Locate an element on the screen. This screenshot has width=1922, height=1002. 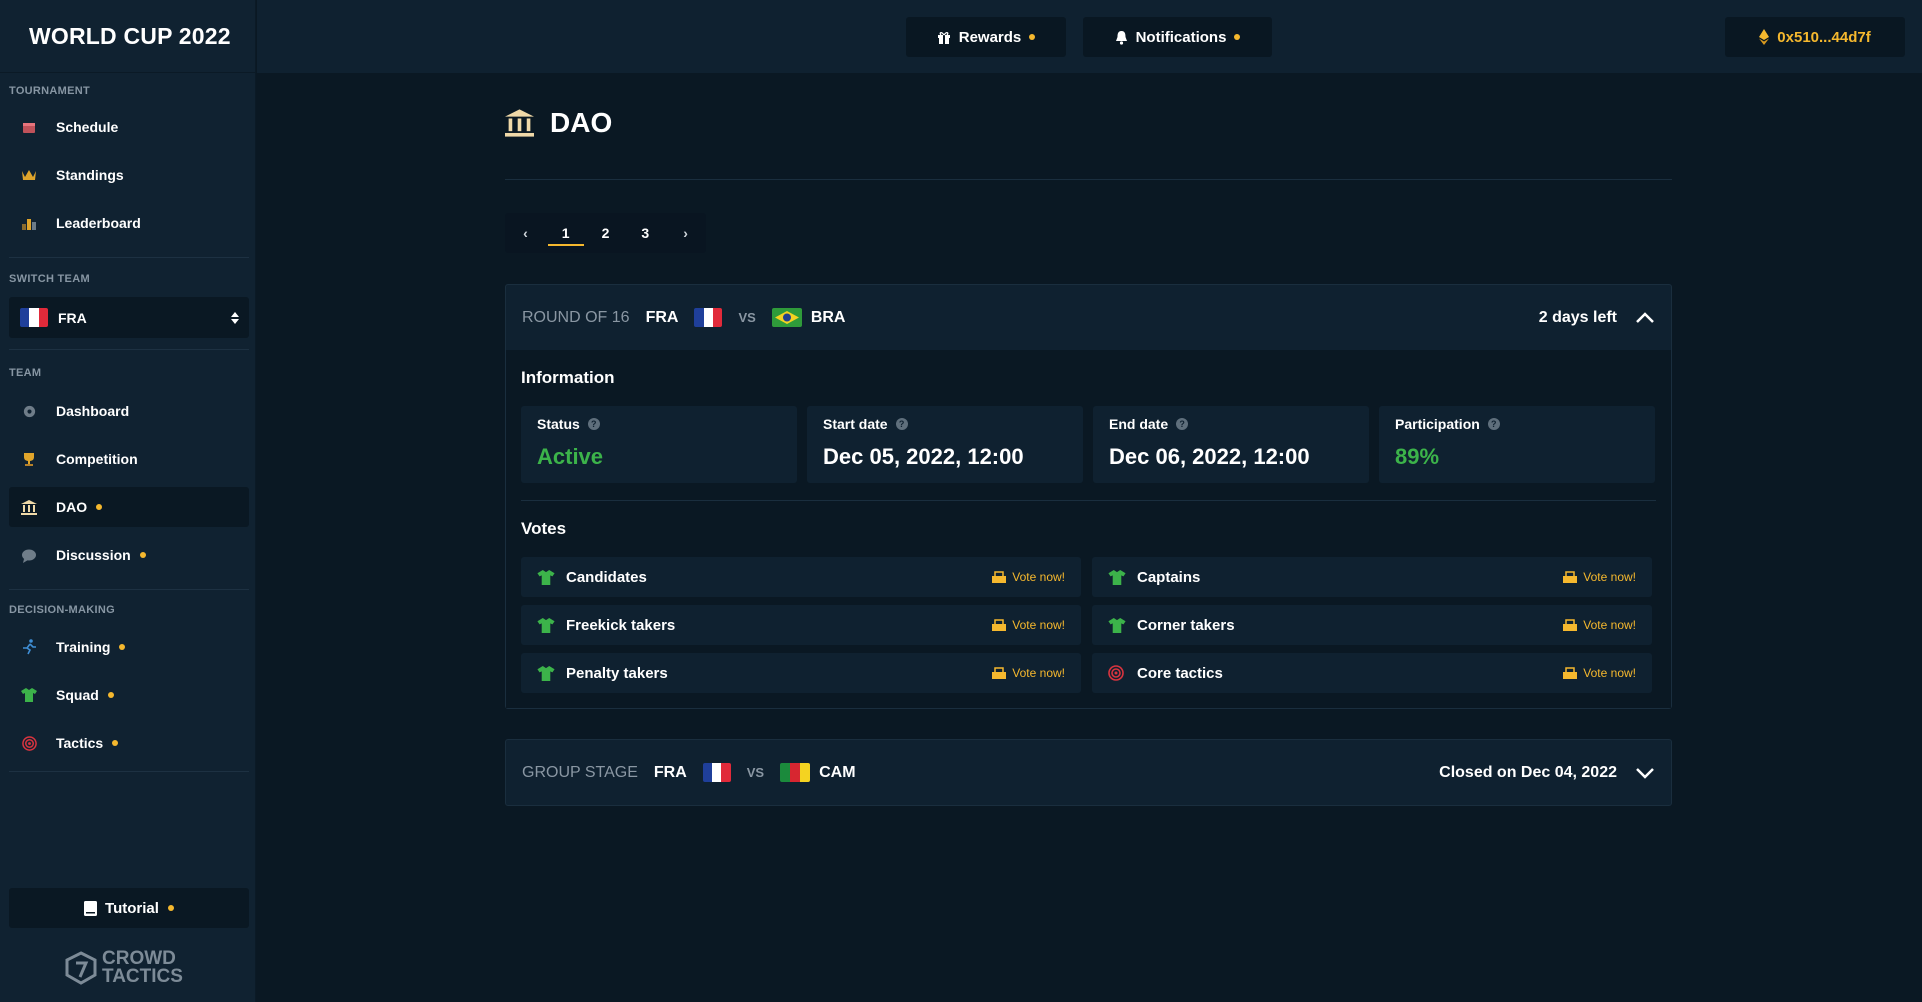
rewards-button: Rewards is located at coordinates (986, 37).